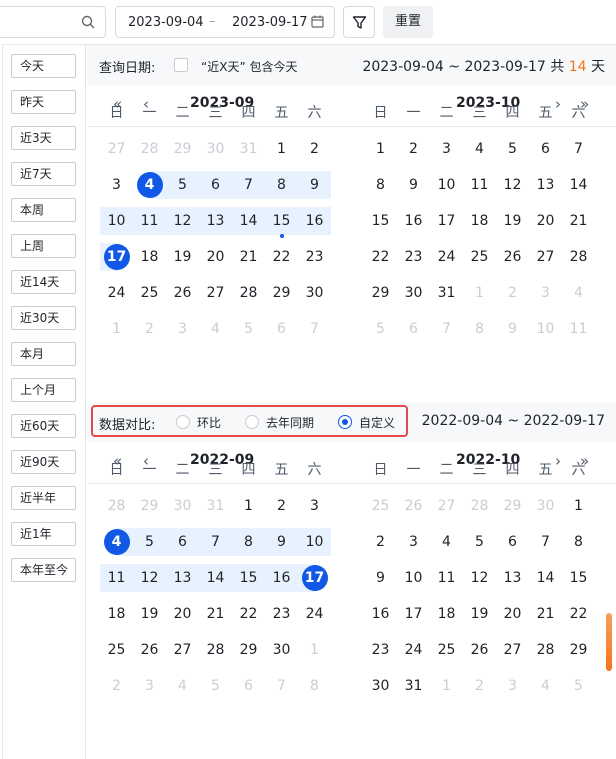 This screenshot has width=616, height=759. What do you see at coordinates (578, 614) in the screenshot?
I see `calendar-day: 22` at bounding box center [578, 614].